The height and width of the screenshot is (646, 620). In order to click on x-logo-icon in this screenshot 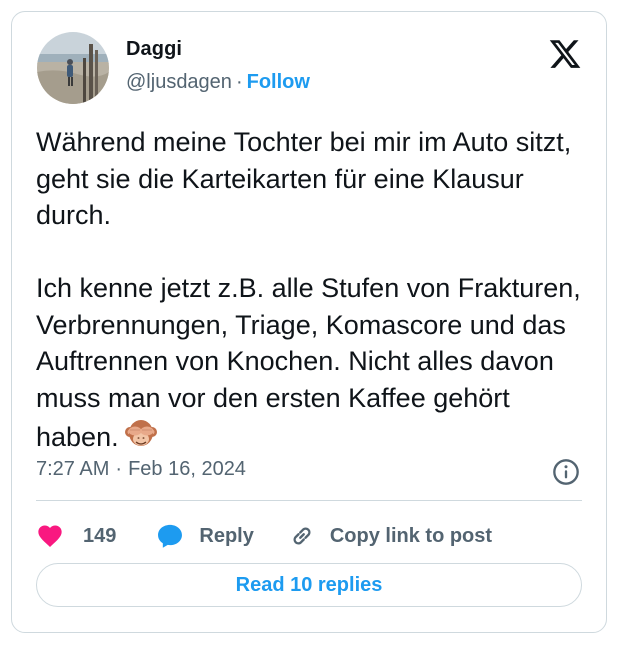, I will do `click(565, 54)`.